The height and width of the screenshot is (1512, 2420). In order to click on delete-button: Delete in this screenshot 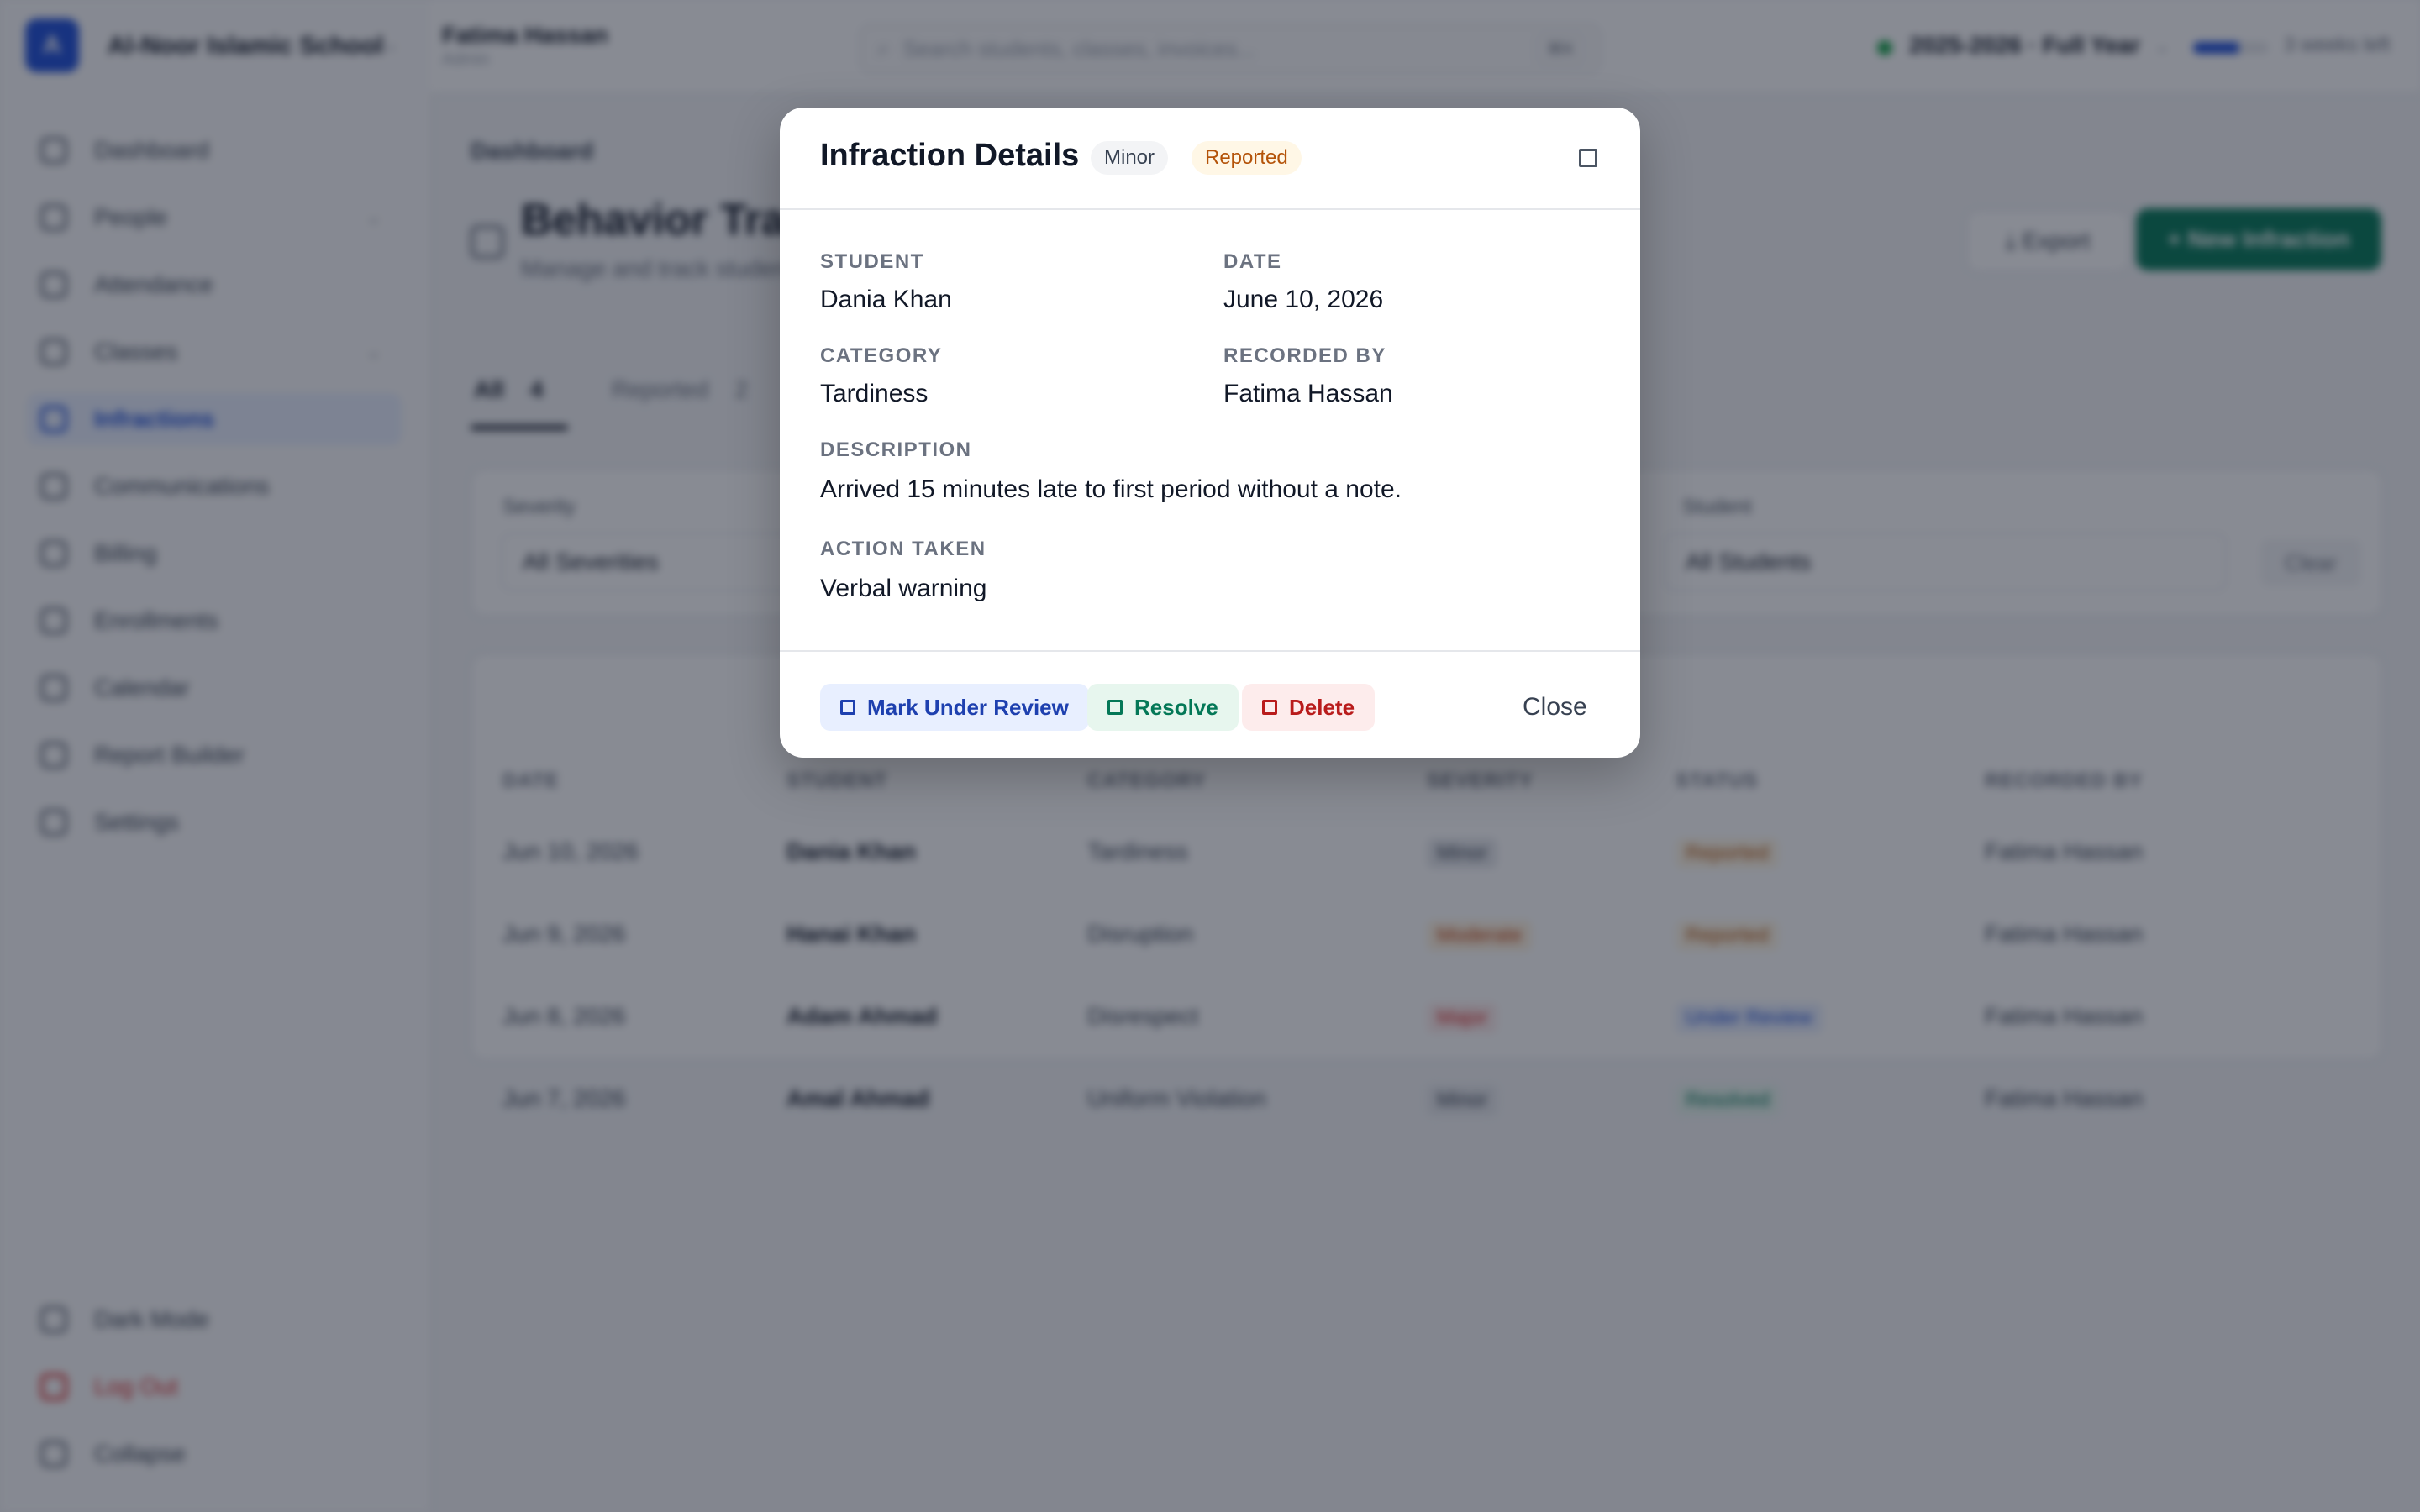, I will do `click(1309, 707)`.